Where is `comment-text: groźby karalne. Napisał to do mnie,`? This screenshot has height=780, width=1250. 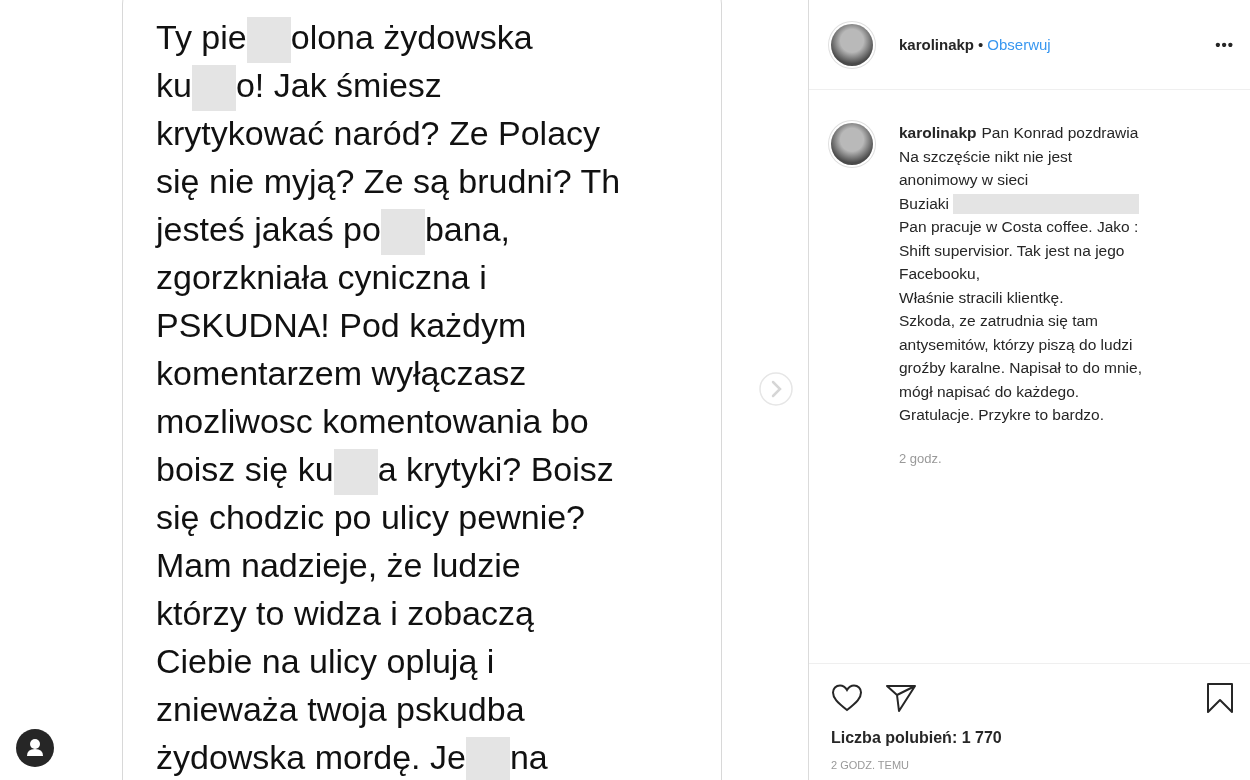 comment-text: groźby karalne. Napisał to do mnie, is located at coordinates (1020, 367).